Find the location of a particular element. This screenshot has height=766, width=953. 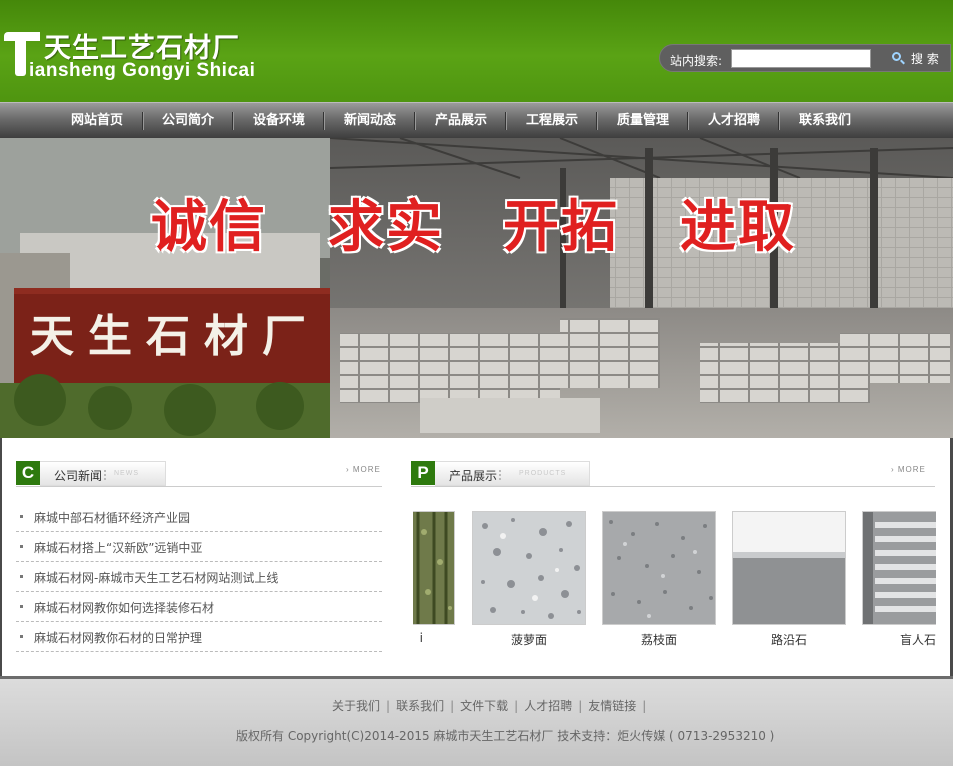

news-item-title: 麻城石材搭上“汉新欧”远销中亚 is located at coordinates (118, 548).